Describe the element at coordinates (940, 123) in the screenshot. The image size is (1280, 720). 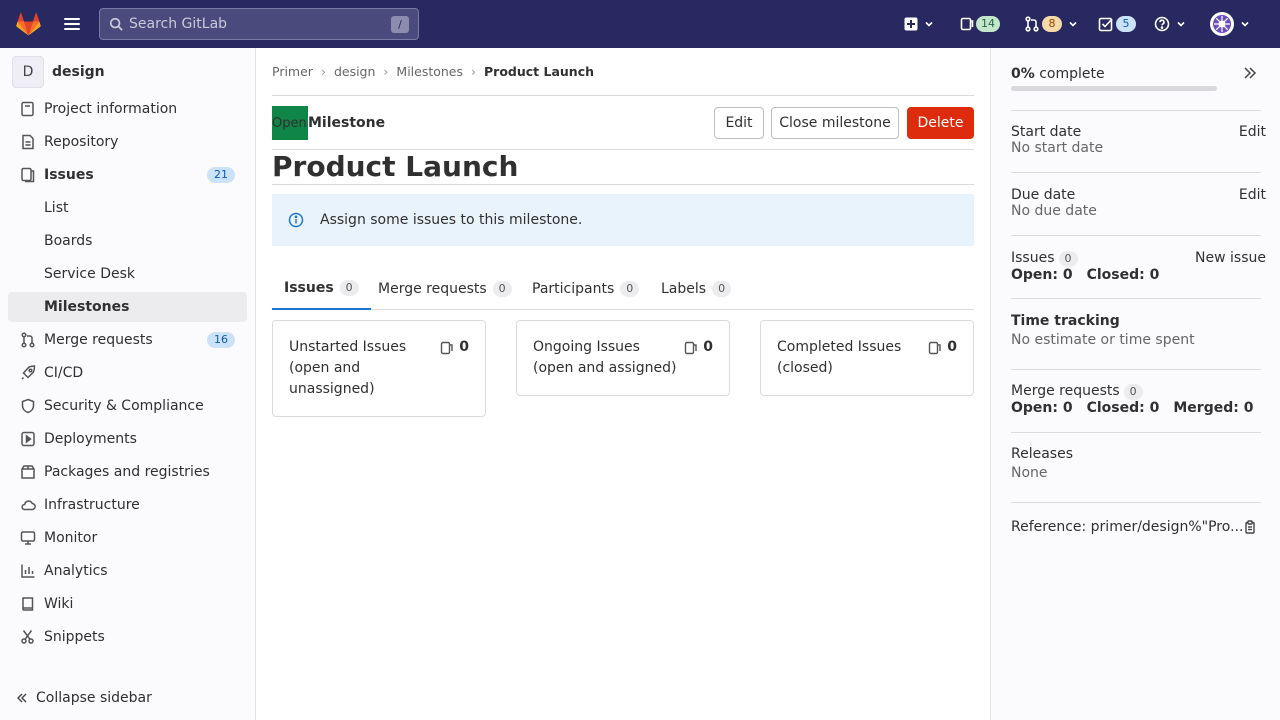
I see `delete-button: Delete` at that location.